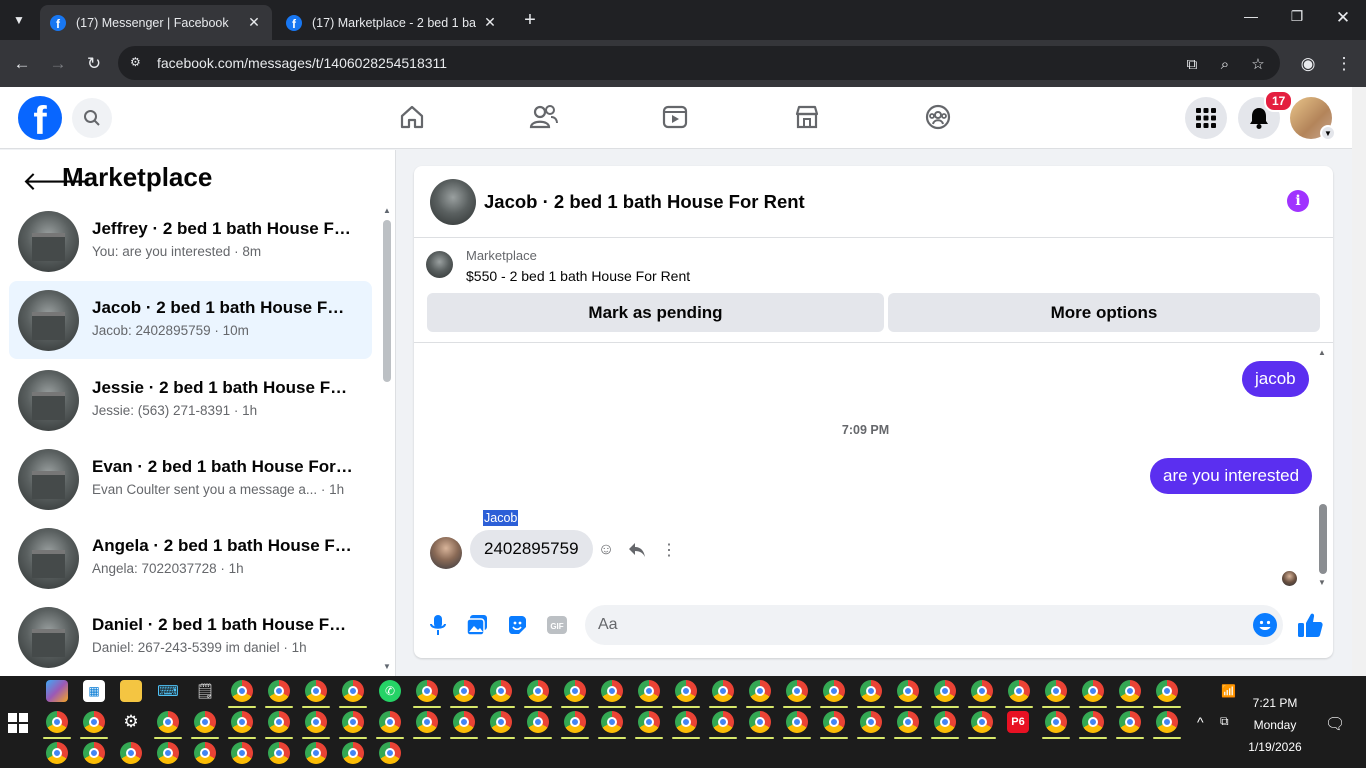 The height and width of the screenshot is (768, 1366). Describe the element at coordinates (557, 625) in the screenshot. I see `gif-button: GIF` at that location.